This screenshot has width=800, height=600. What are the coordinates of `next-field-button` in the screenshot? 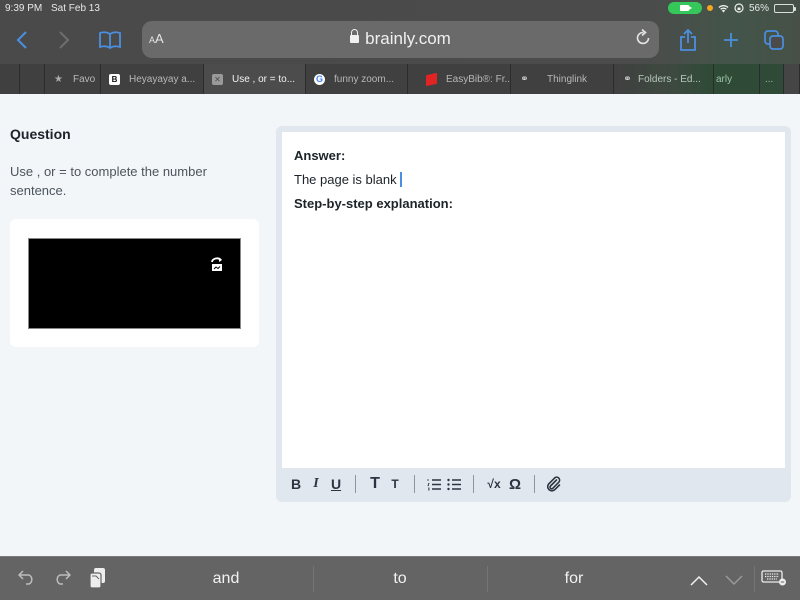 It's located at (734, 581).